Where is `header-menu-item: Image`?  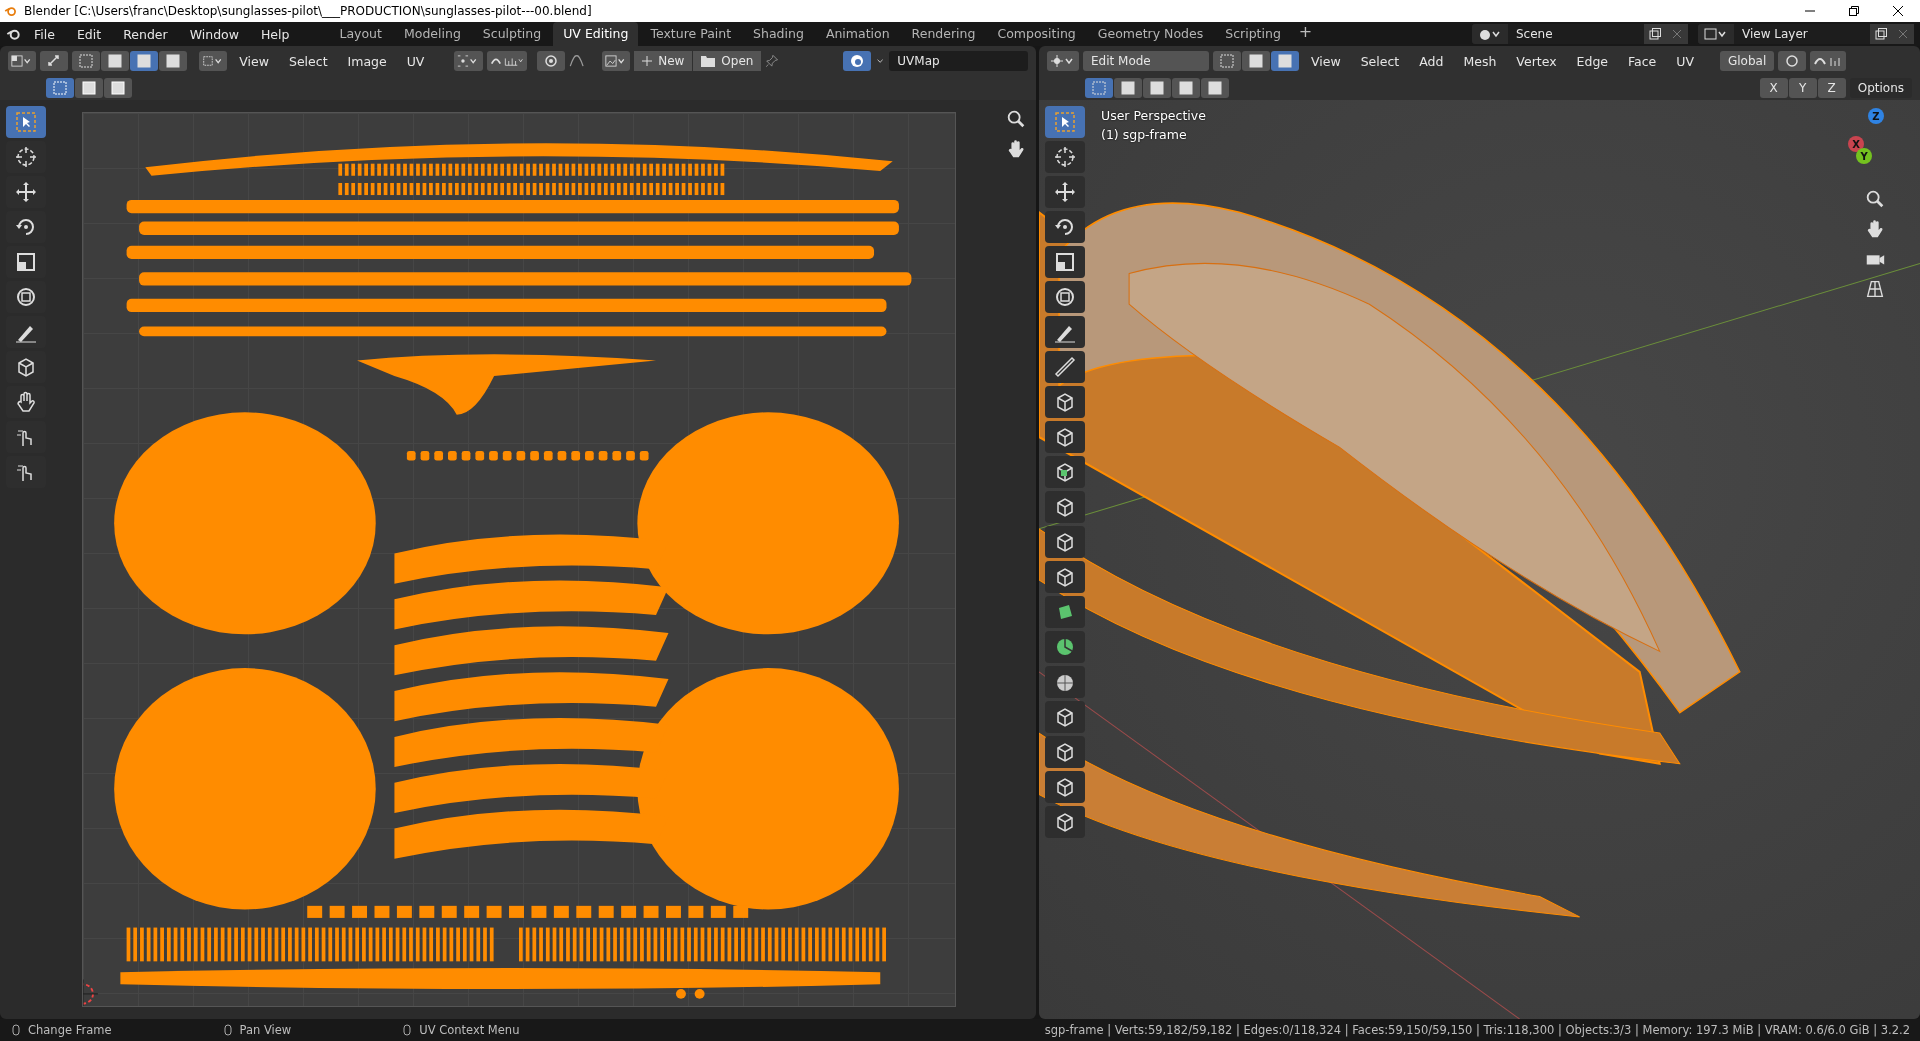
header-menu-item: Image is located at coordinates (367, 61).